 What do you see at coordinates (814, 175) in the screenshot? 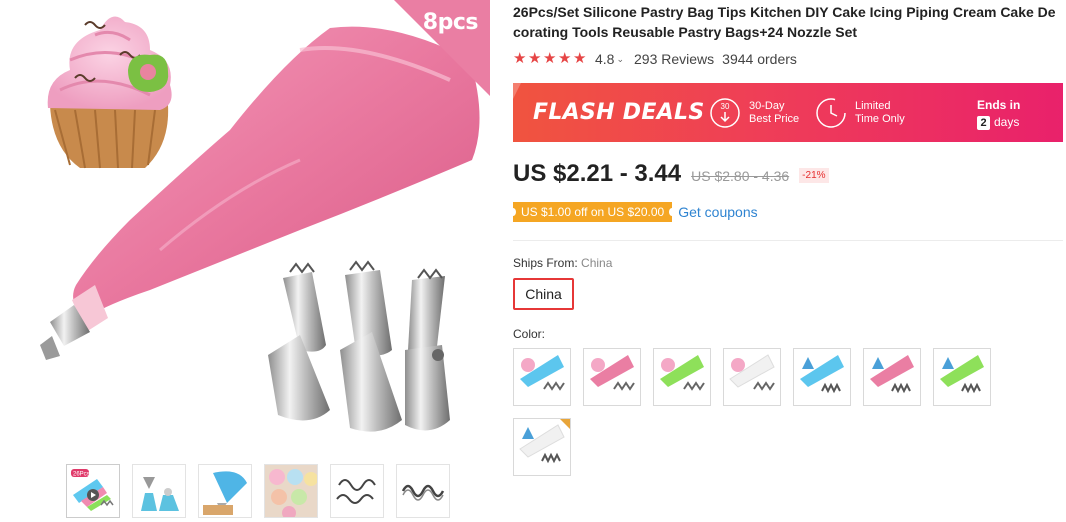
I see `discount-badge: -21%` at bounding box center [814, 175].